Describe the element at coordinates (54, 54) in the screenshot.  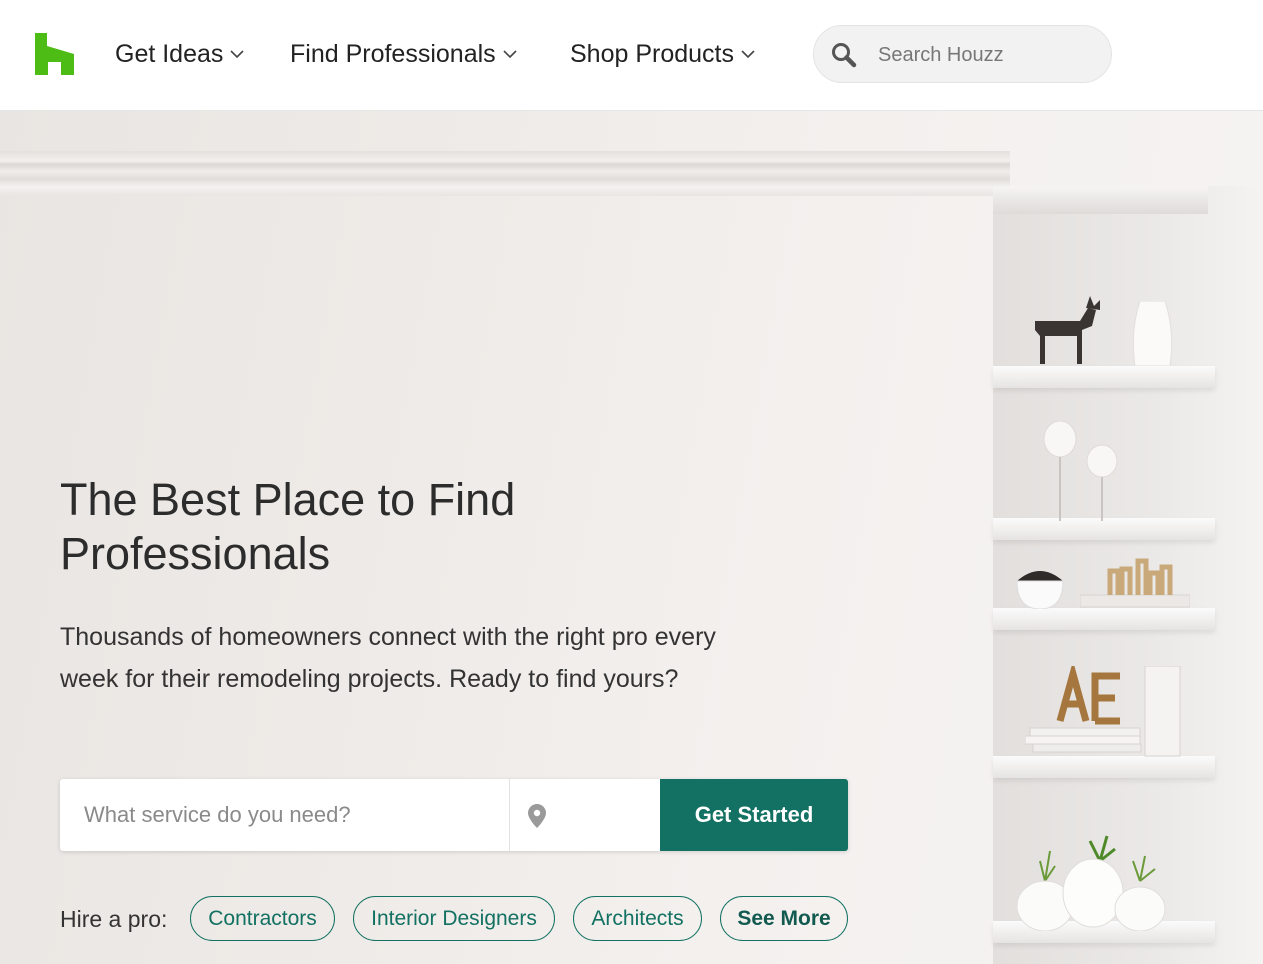
I see `houzz-logo-icon` at that location.